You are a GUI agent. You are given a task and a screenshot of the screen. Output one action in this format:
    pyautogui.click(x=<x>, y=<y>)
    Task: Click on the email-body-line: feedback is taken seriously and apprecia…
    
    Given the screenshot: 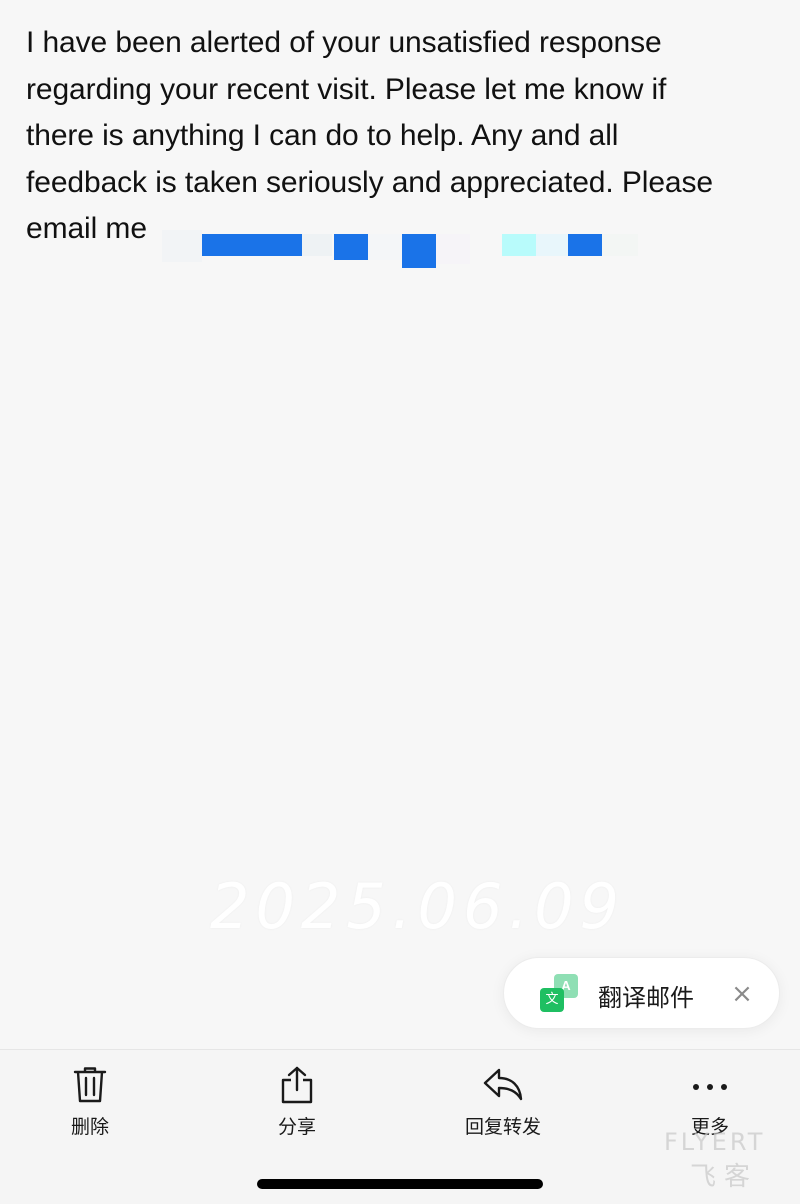 What is the action you would take?
    pyautogui.click(x=369, y=182)
    